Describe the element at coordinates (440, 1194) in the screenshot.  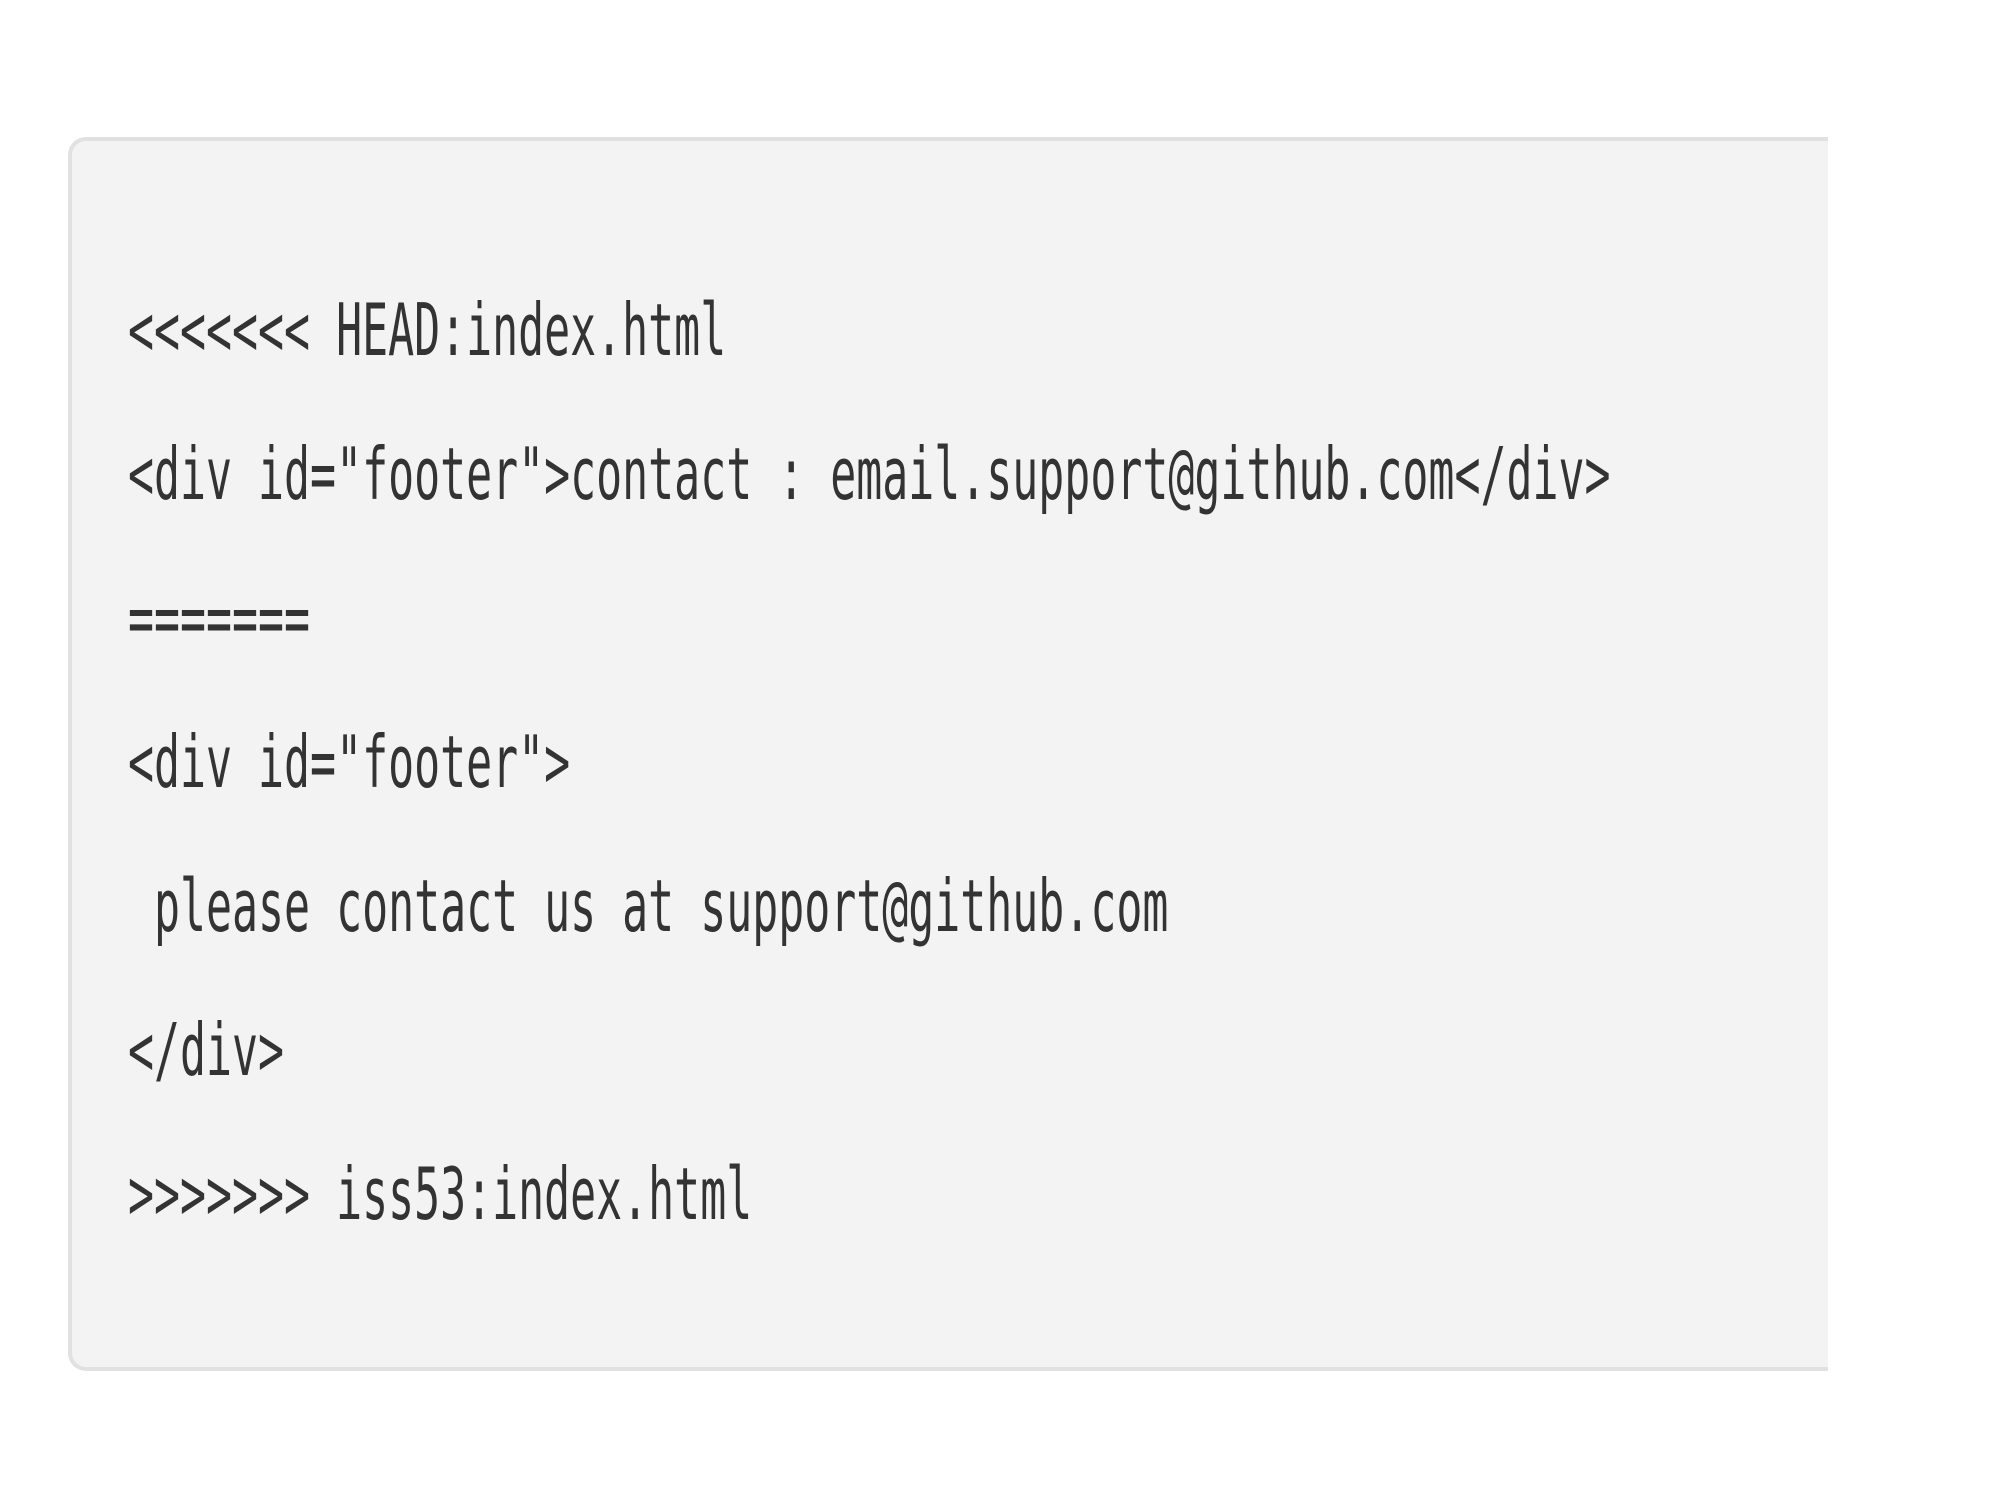
I see `conflict-marker-branch-line: >>>>>>> iss53:index.html` at that location.